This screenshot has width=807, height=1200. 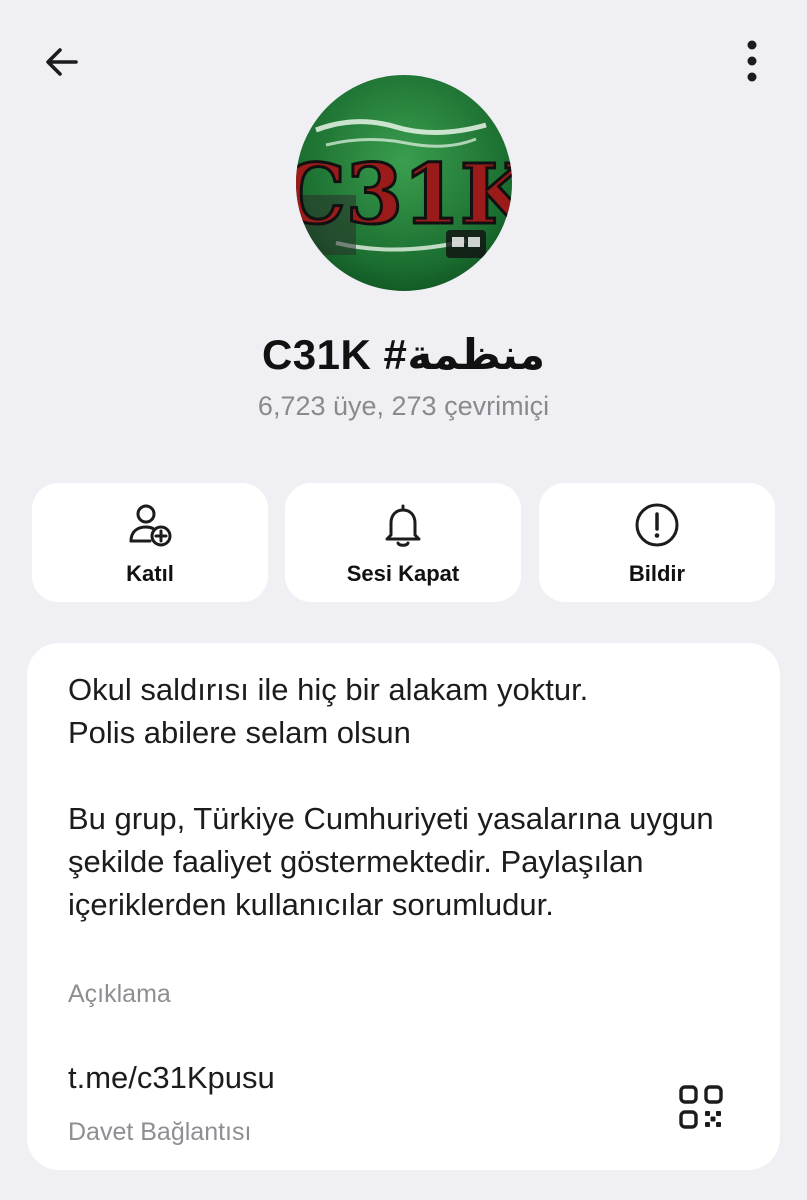 I want to click on bell-icon, so click(x=403, y=525).